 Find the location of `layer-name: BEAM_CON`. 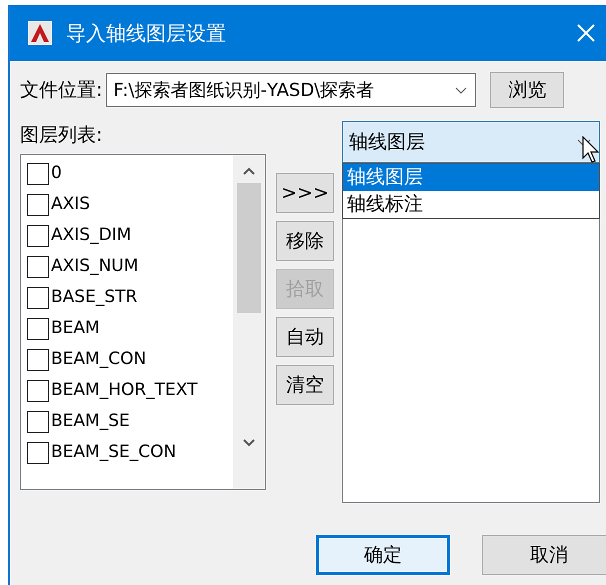

layer-name: BEAM_CON is located at coordinates (98, 360).